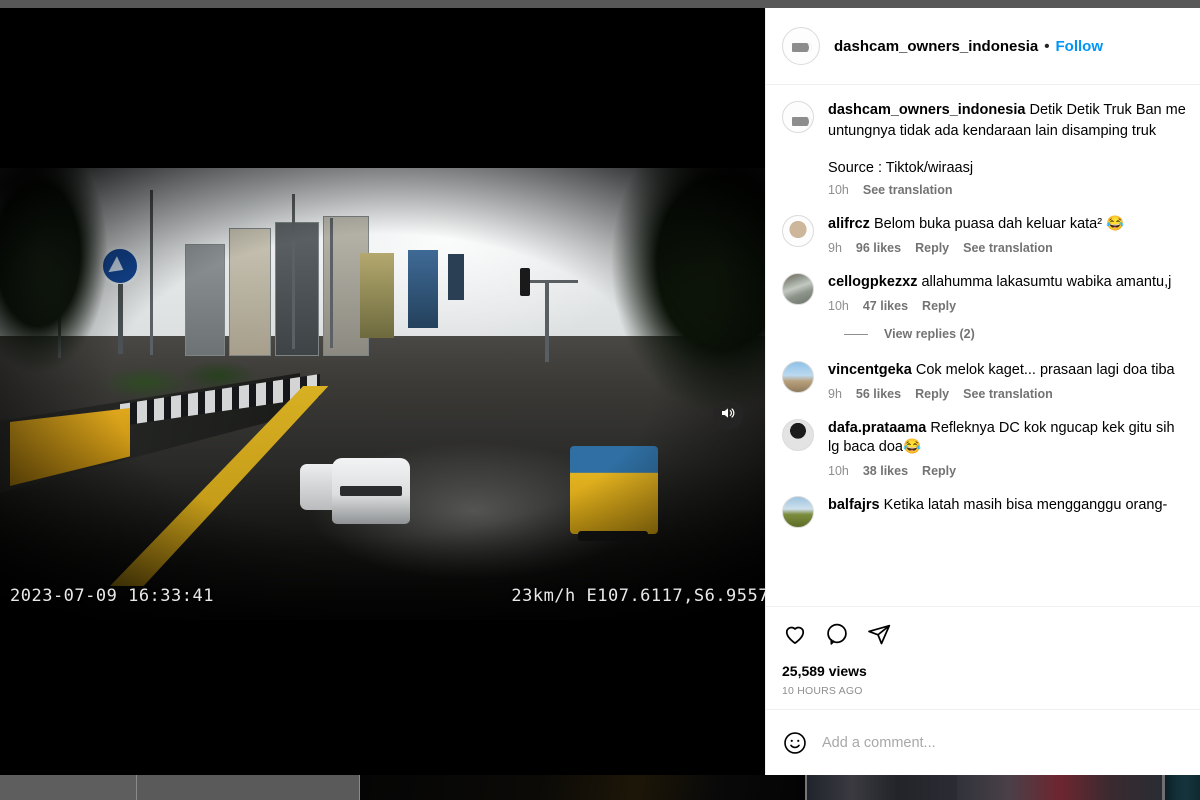  I want to click on post-actions: 25,589 views 10 HOURS AGO, so click(983, 657).